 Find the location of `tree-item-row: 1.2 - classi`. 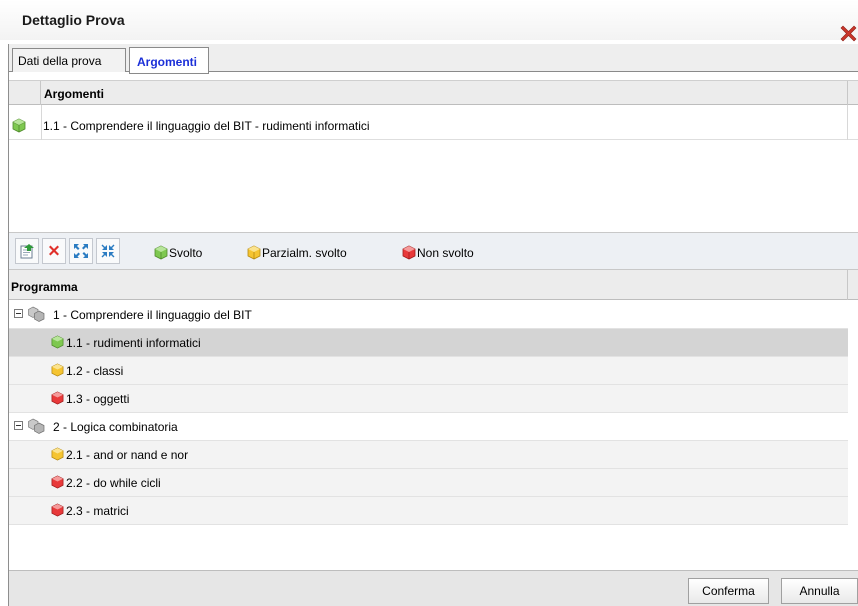

tree-item-row: 1.2 - classi is located at coordinates (428, 371).